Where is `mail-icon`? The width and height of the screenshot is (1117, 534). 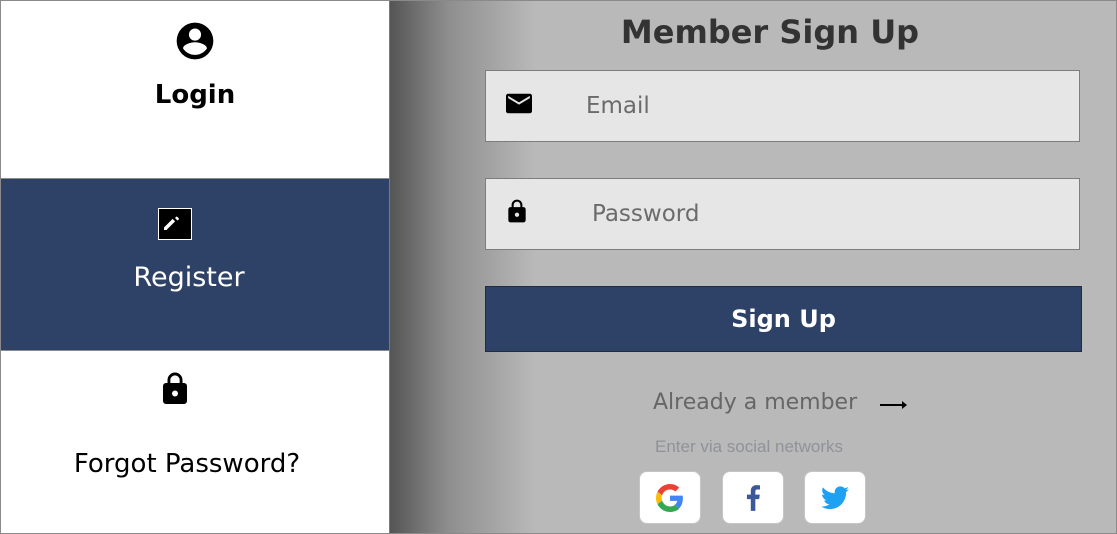 mail-icon is located at coordinates (519, 106).